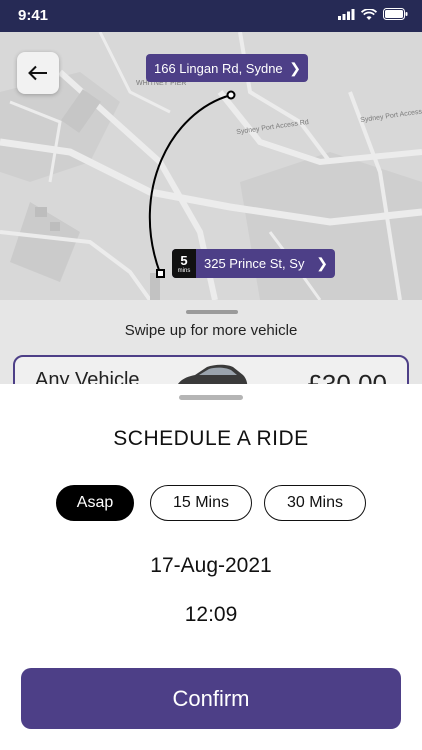 The width and height of the screenshot is (422, 750). Describe the element at coordinates (211, 615) in the screenshot. I see `schedule-time: 12:09` at that location.